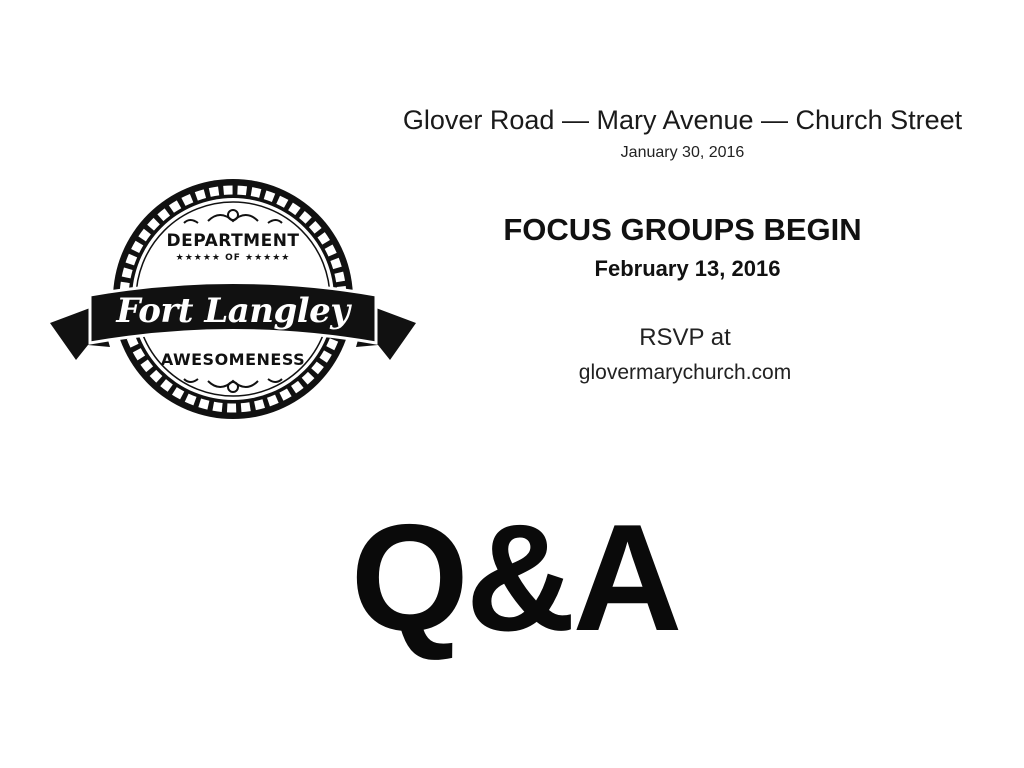 The image size is (1024, 768). Describe the element at coordinates (233, 258) in the screenshot. I see `badge-of-text: ★★★★★ OF ★★★★★` at that location.